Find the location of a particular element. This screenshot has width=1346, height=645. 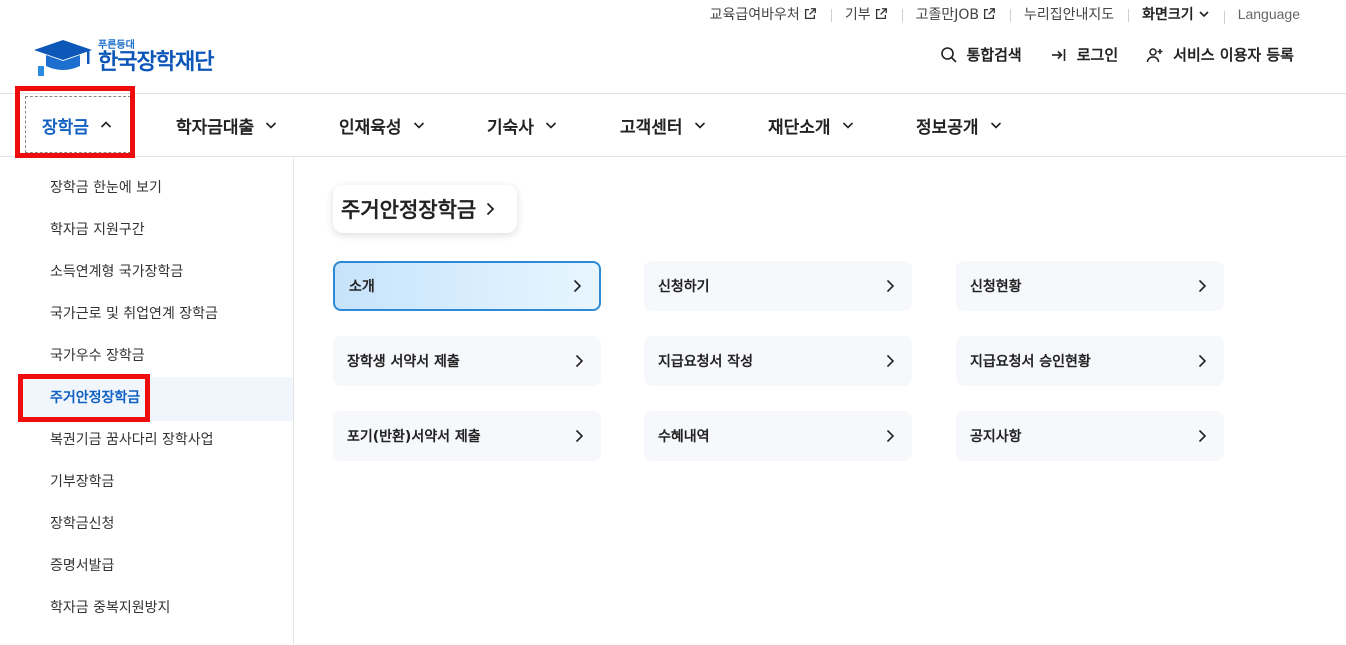

sidebar-item-apply: 장학금신청 is located at coordinates (82, 523).